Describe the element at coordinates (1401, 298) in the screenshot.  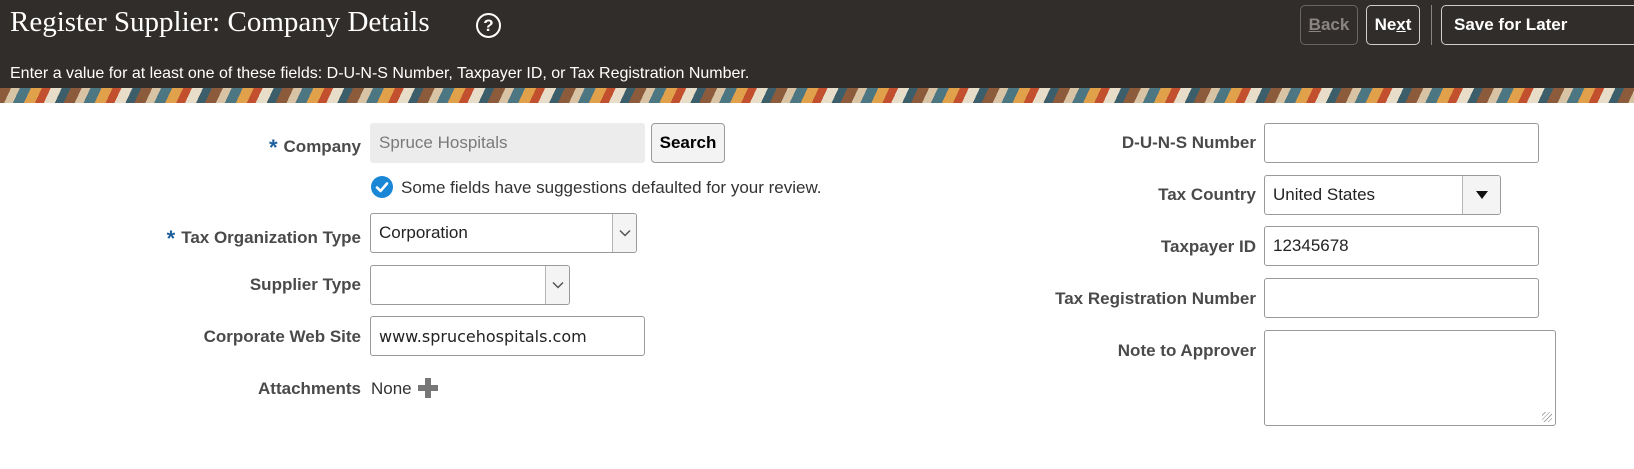
I see `tax-registration-number-input` at that location.